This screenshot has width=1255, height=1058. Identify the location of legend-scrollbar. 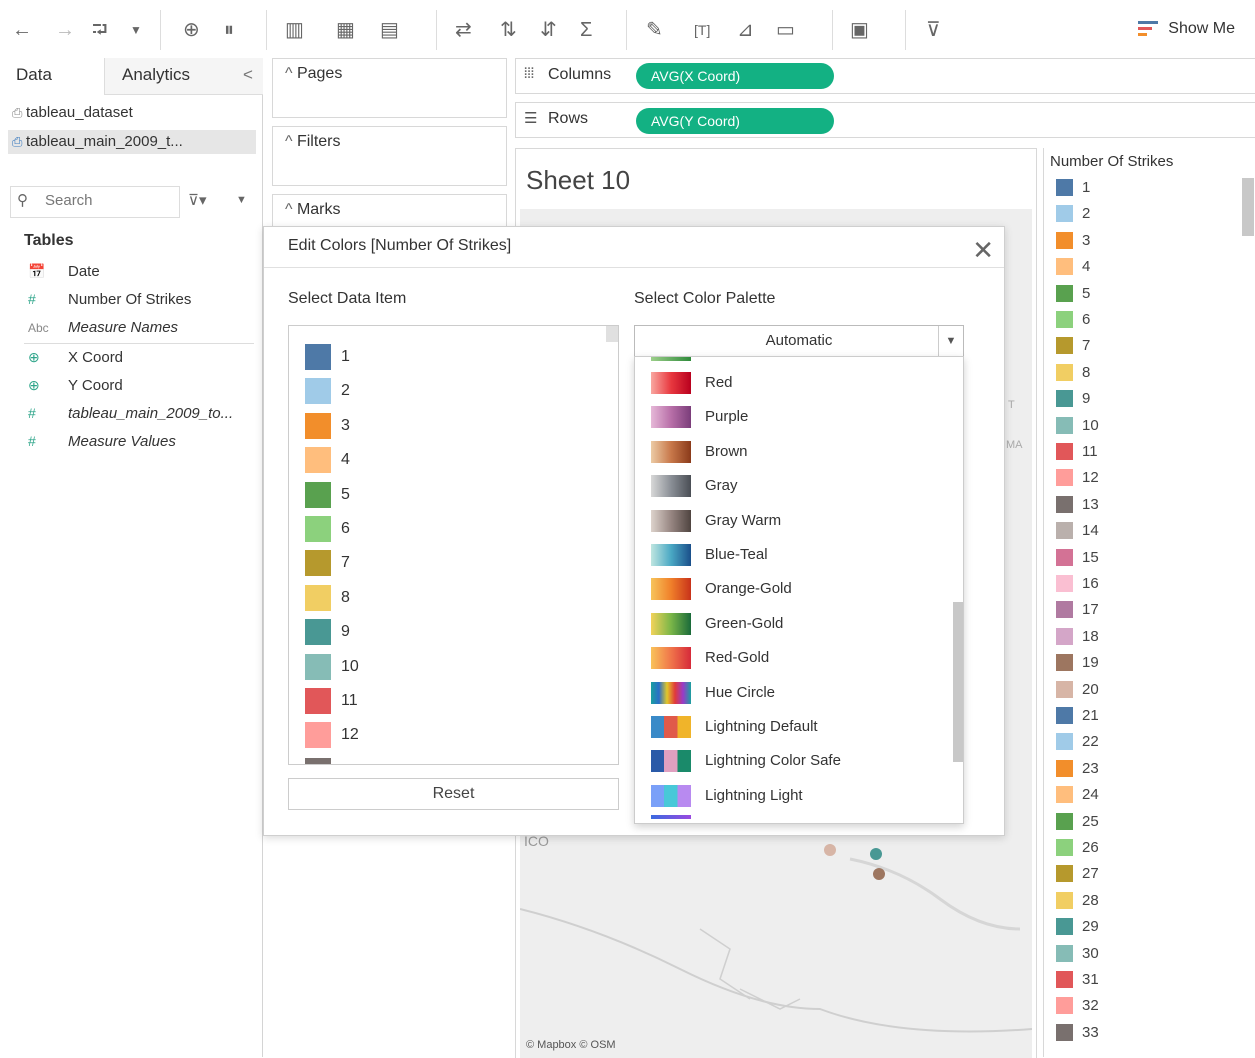
(1248, 207).